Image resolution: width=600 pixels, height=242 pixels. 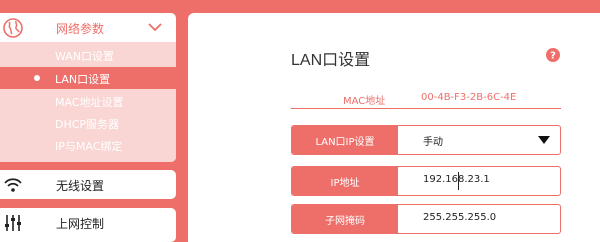 I want to click on sidebar-group-label: 网络参数, so click(x=80, y=29).